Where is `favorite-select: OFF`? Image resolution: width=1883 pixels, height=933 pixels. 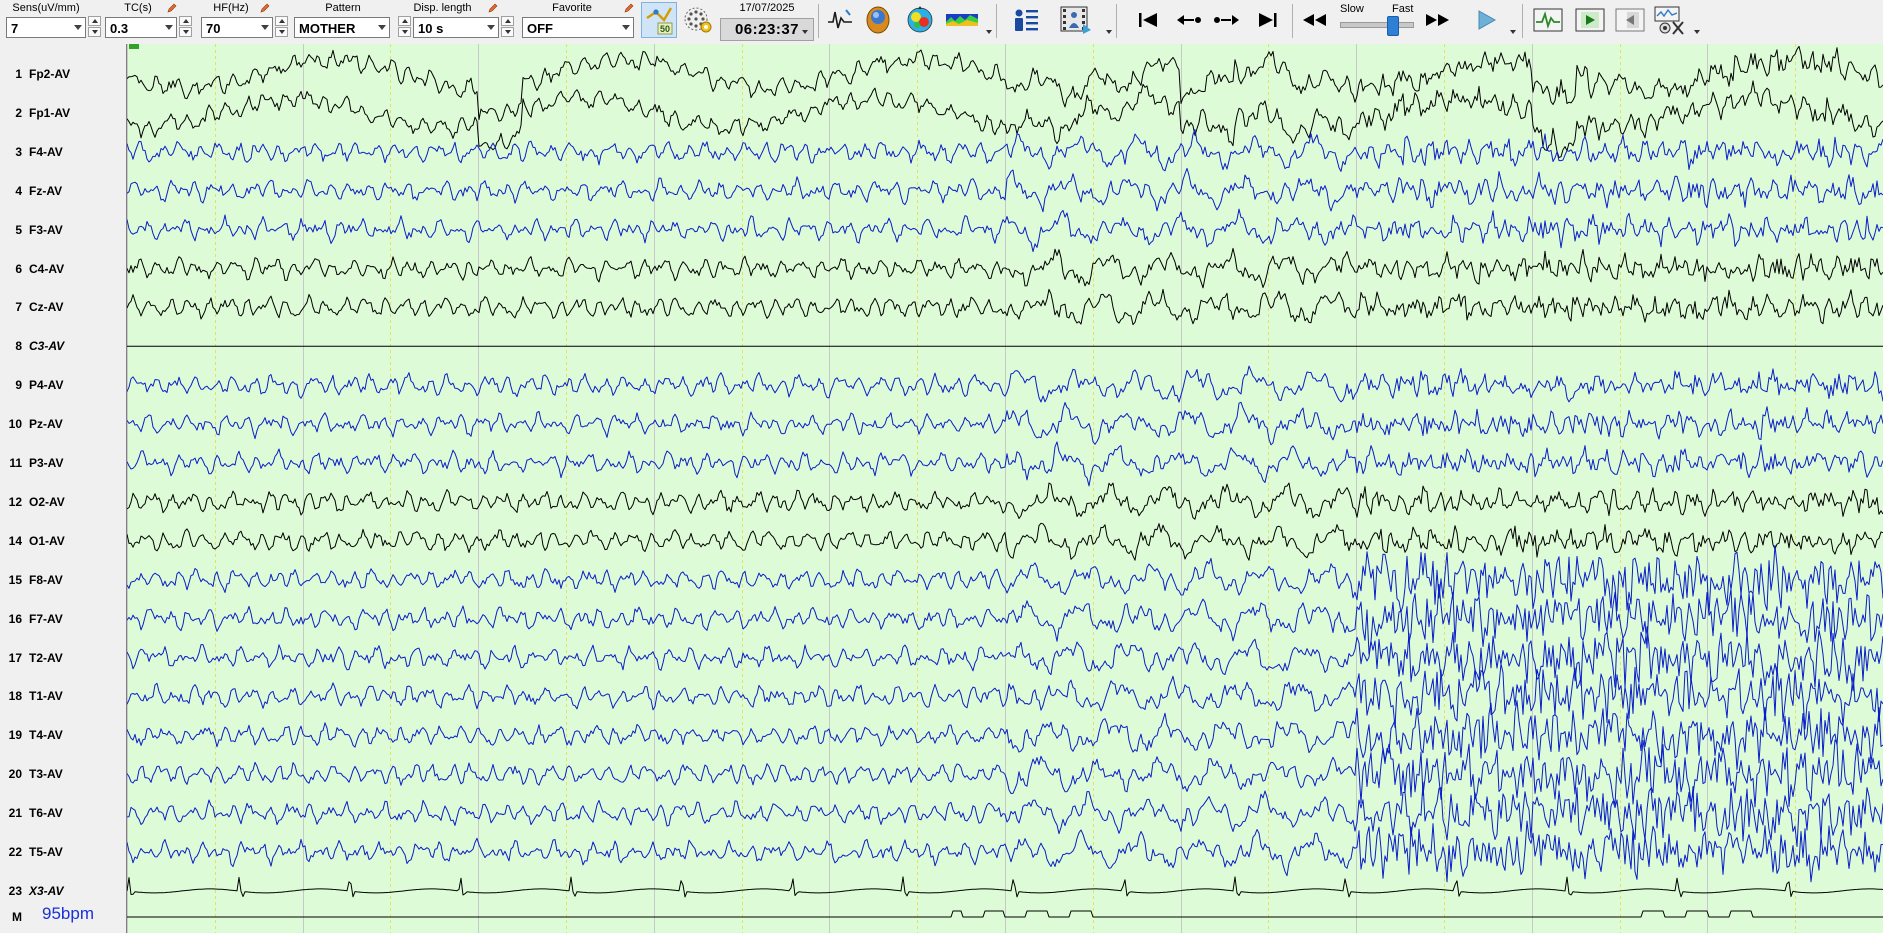
favorite-select: OFF is located at coordinates (578, 27).